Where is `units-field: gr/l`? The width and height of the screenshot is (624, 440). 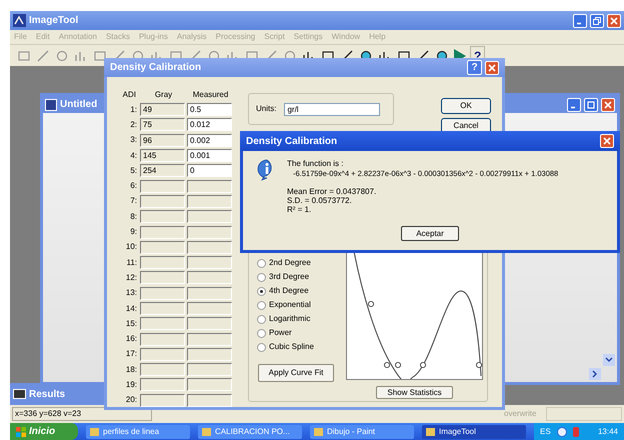 units-field: gr/l is located at coordinates (332, 109).